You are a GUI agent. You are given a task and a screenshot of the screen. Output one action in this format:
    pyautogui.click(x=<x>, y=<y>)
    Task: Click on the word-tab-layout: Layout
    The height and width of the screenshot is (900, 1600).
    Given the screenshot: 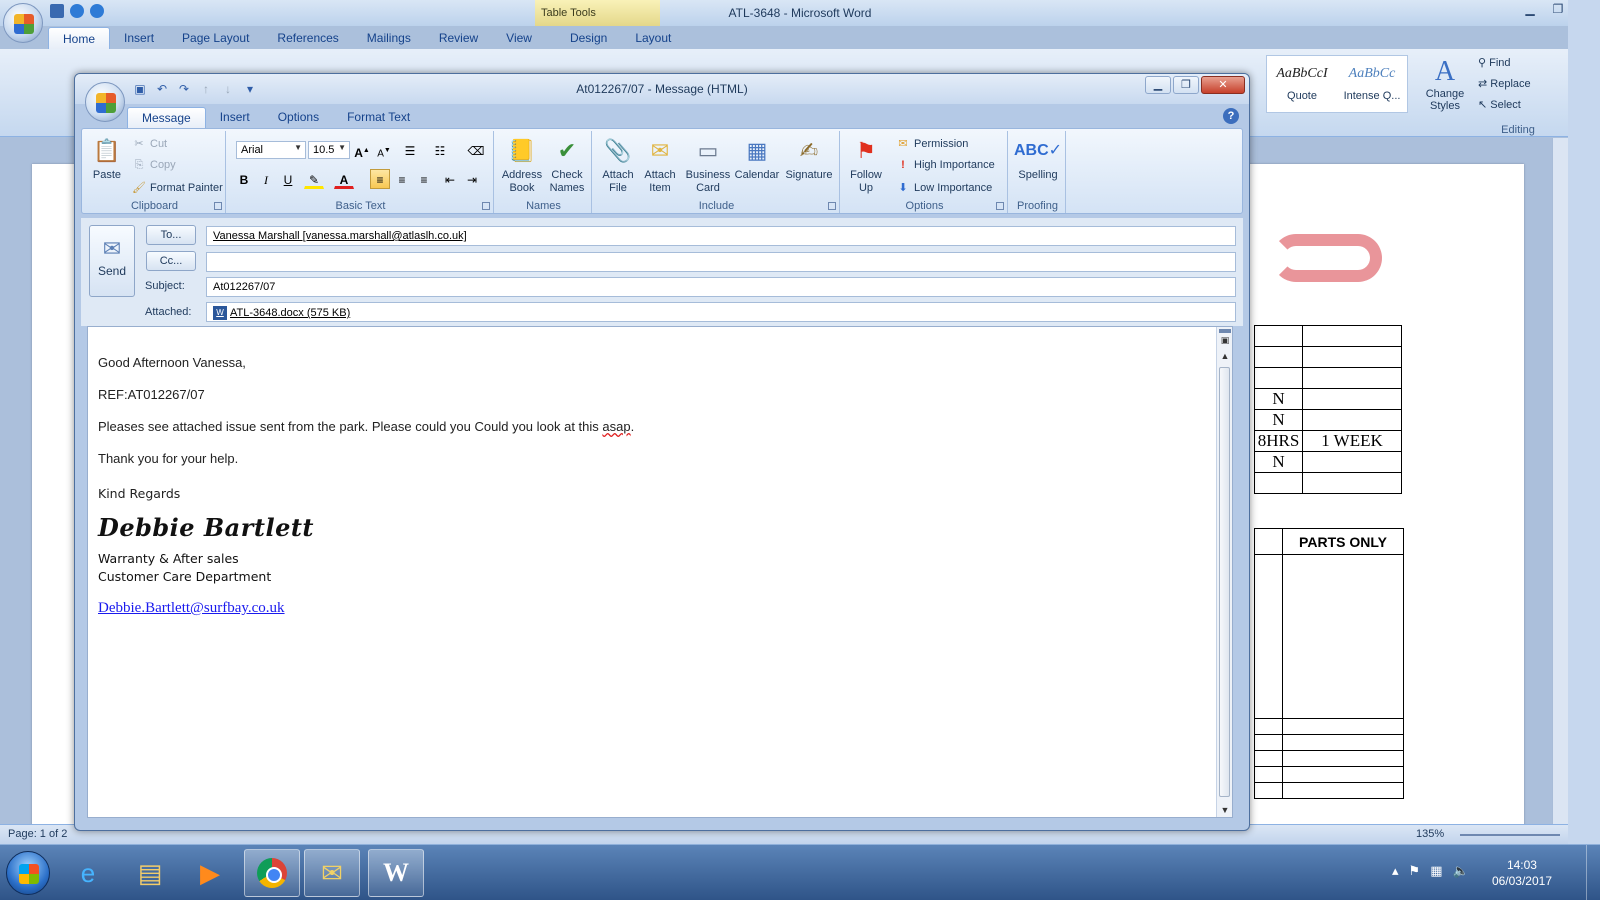 What is the action you would take?
    pyautogui.click(x=653, y=38)
    